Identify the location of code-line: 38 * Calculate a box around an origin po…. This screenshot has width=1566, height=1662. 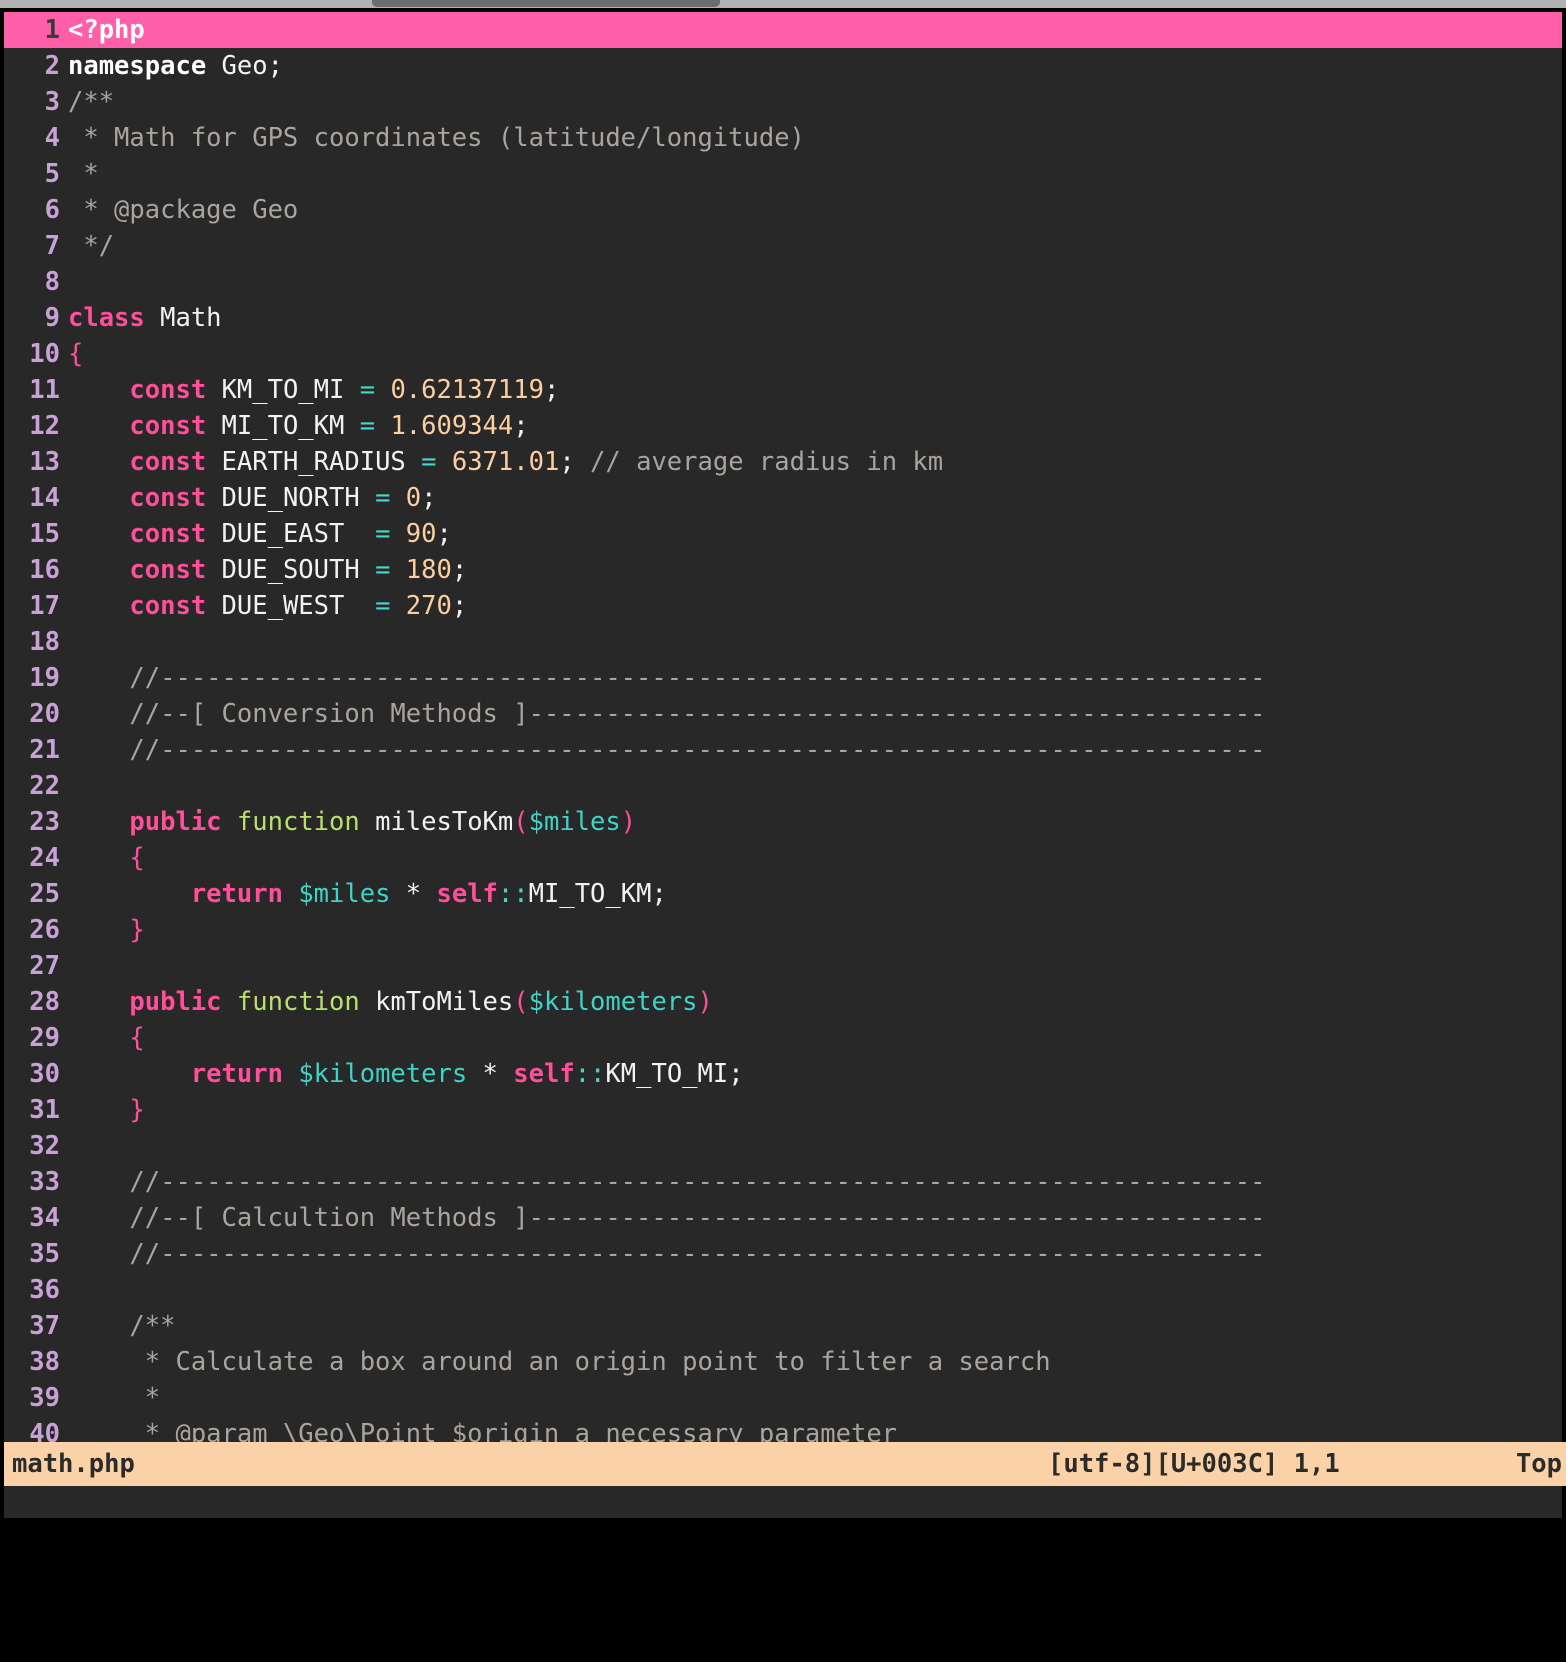
(783, 1362).